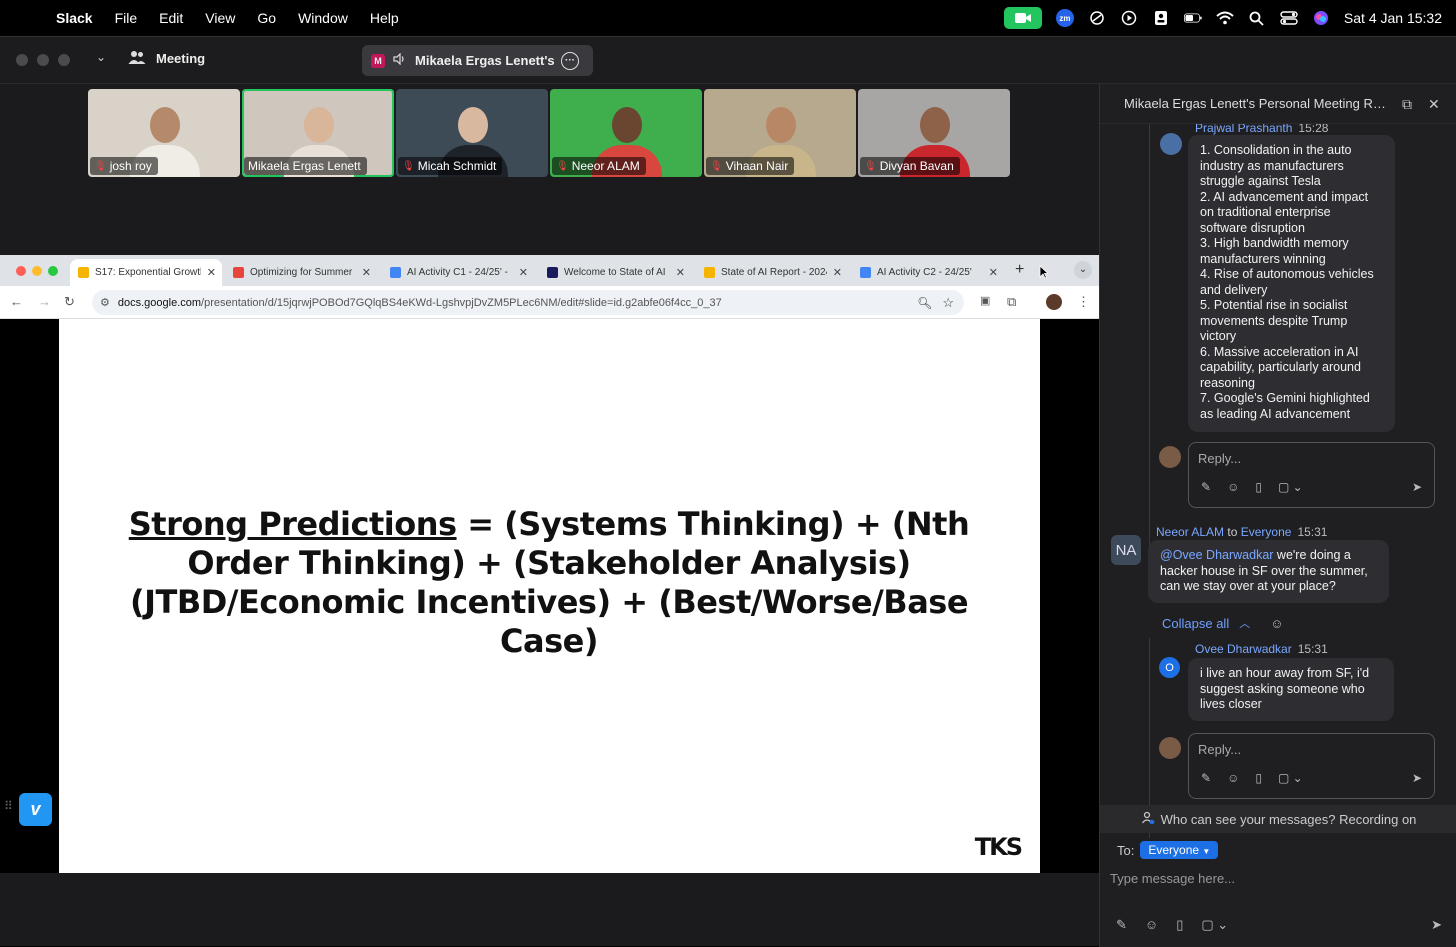 The width and height of the screenshot is (1456, 947). Describe the element at coordinates (1407, 104) in the screenshot. I see `pop-out-icon: ⧉` at that location.